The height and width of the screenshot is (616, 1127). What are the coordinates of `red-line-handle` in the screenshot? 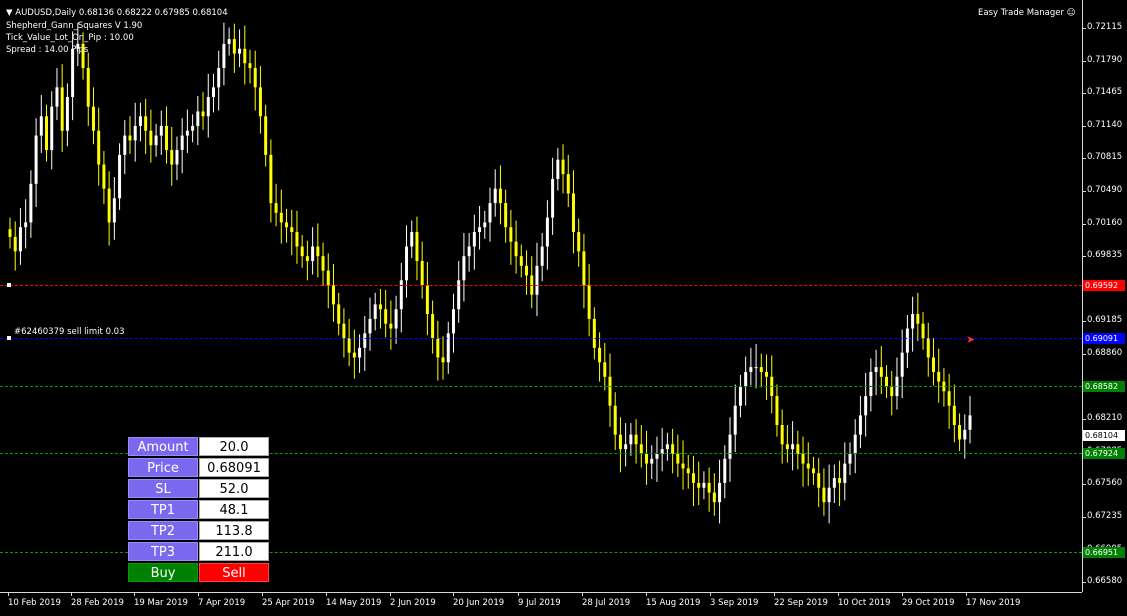 It's located at (9, 285).